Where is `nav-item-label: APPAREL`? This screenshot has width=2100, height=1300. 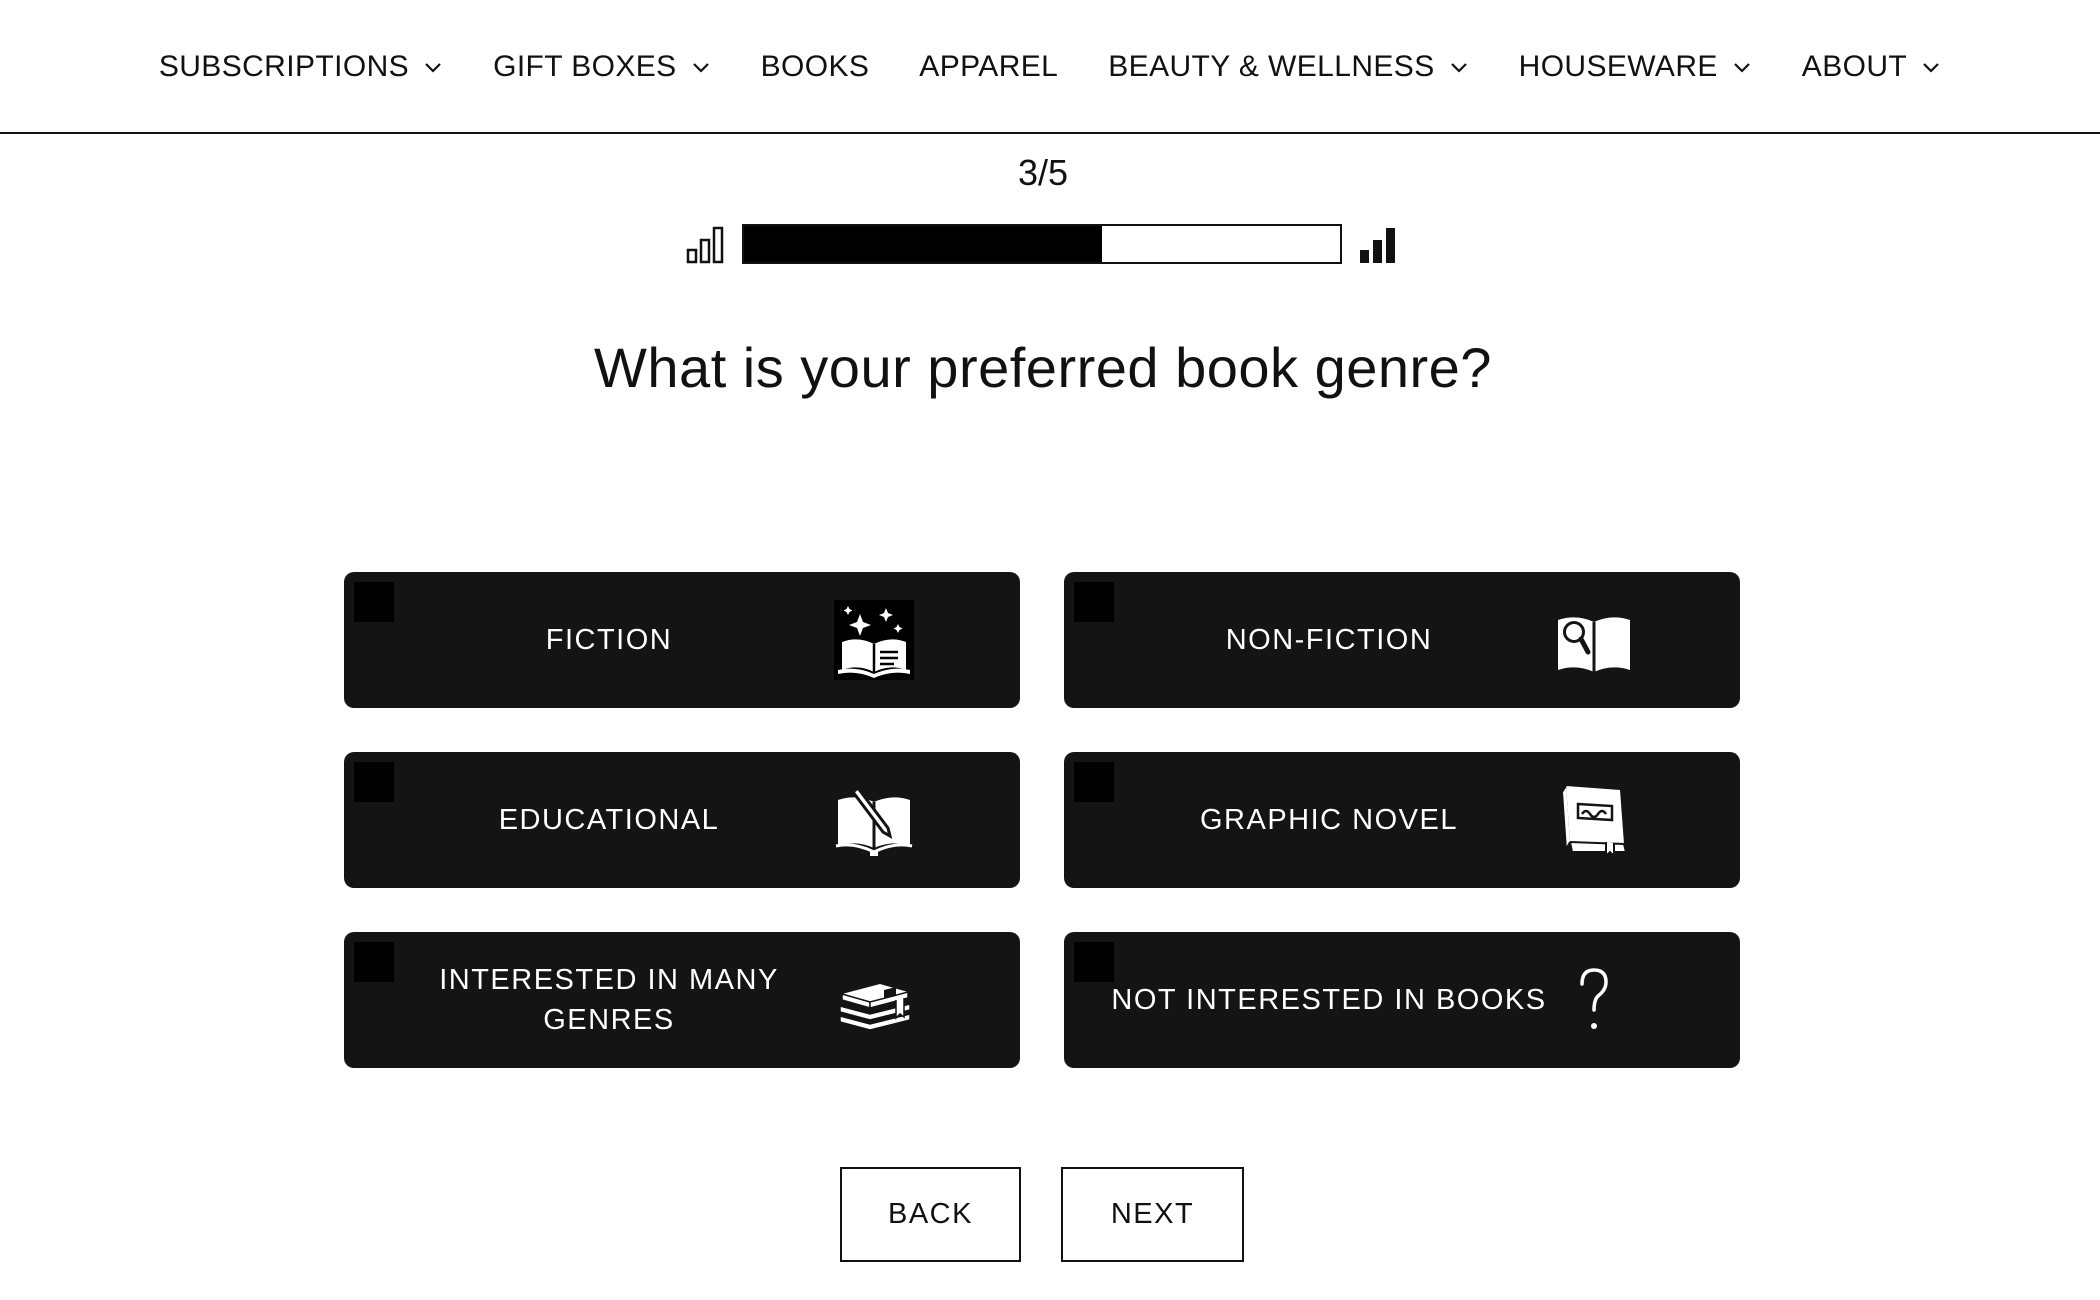
nav-item-label: APPAREL is located at coordinates (989, 66).